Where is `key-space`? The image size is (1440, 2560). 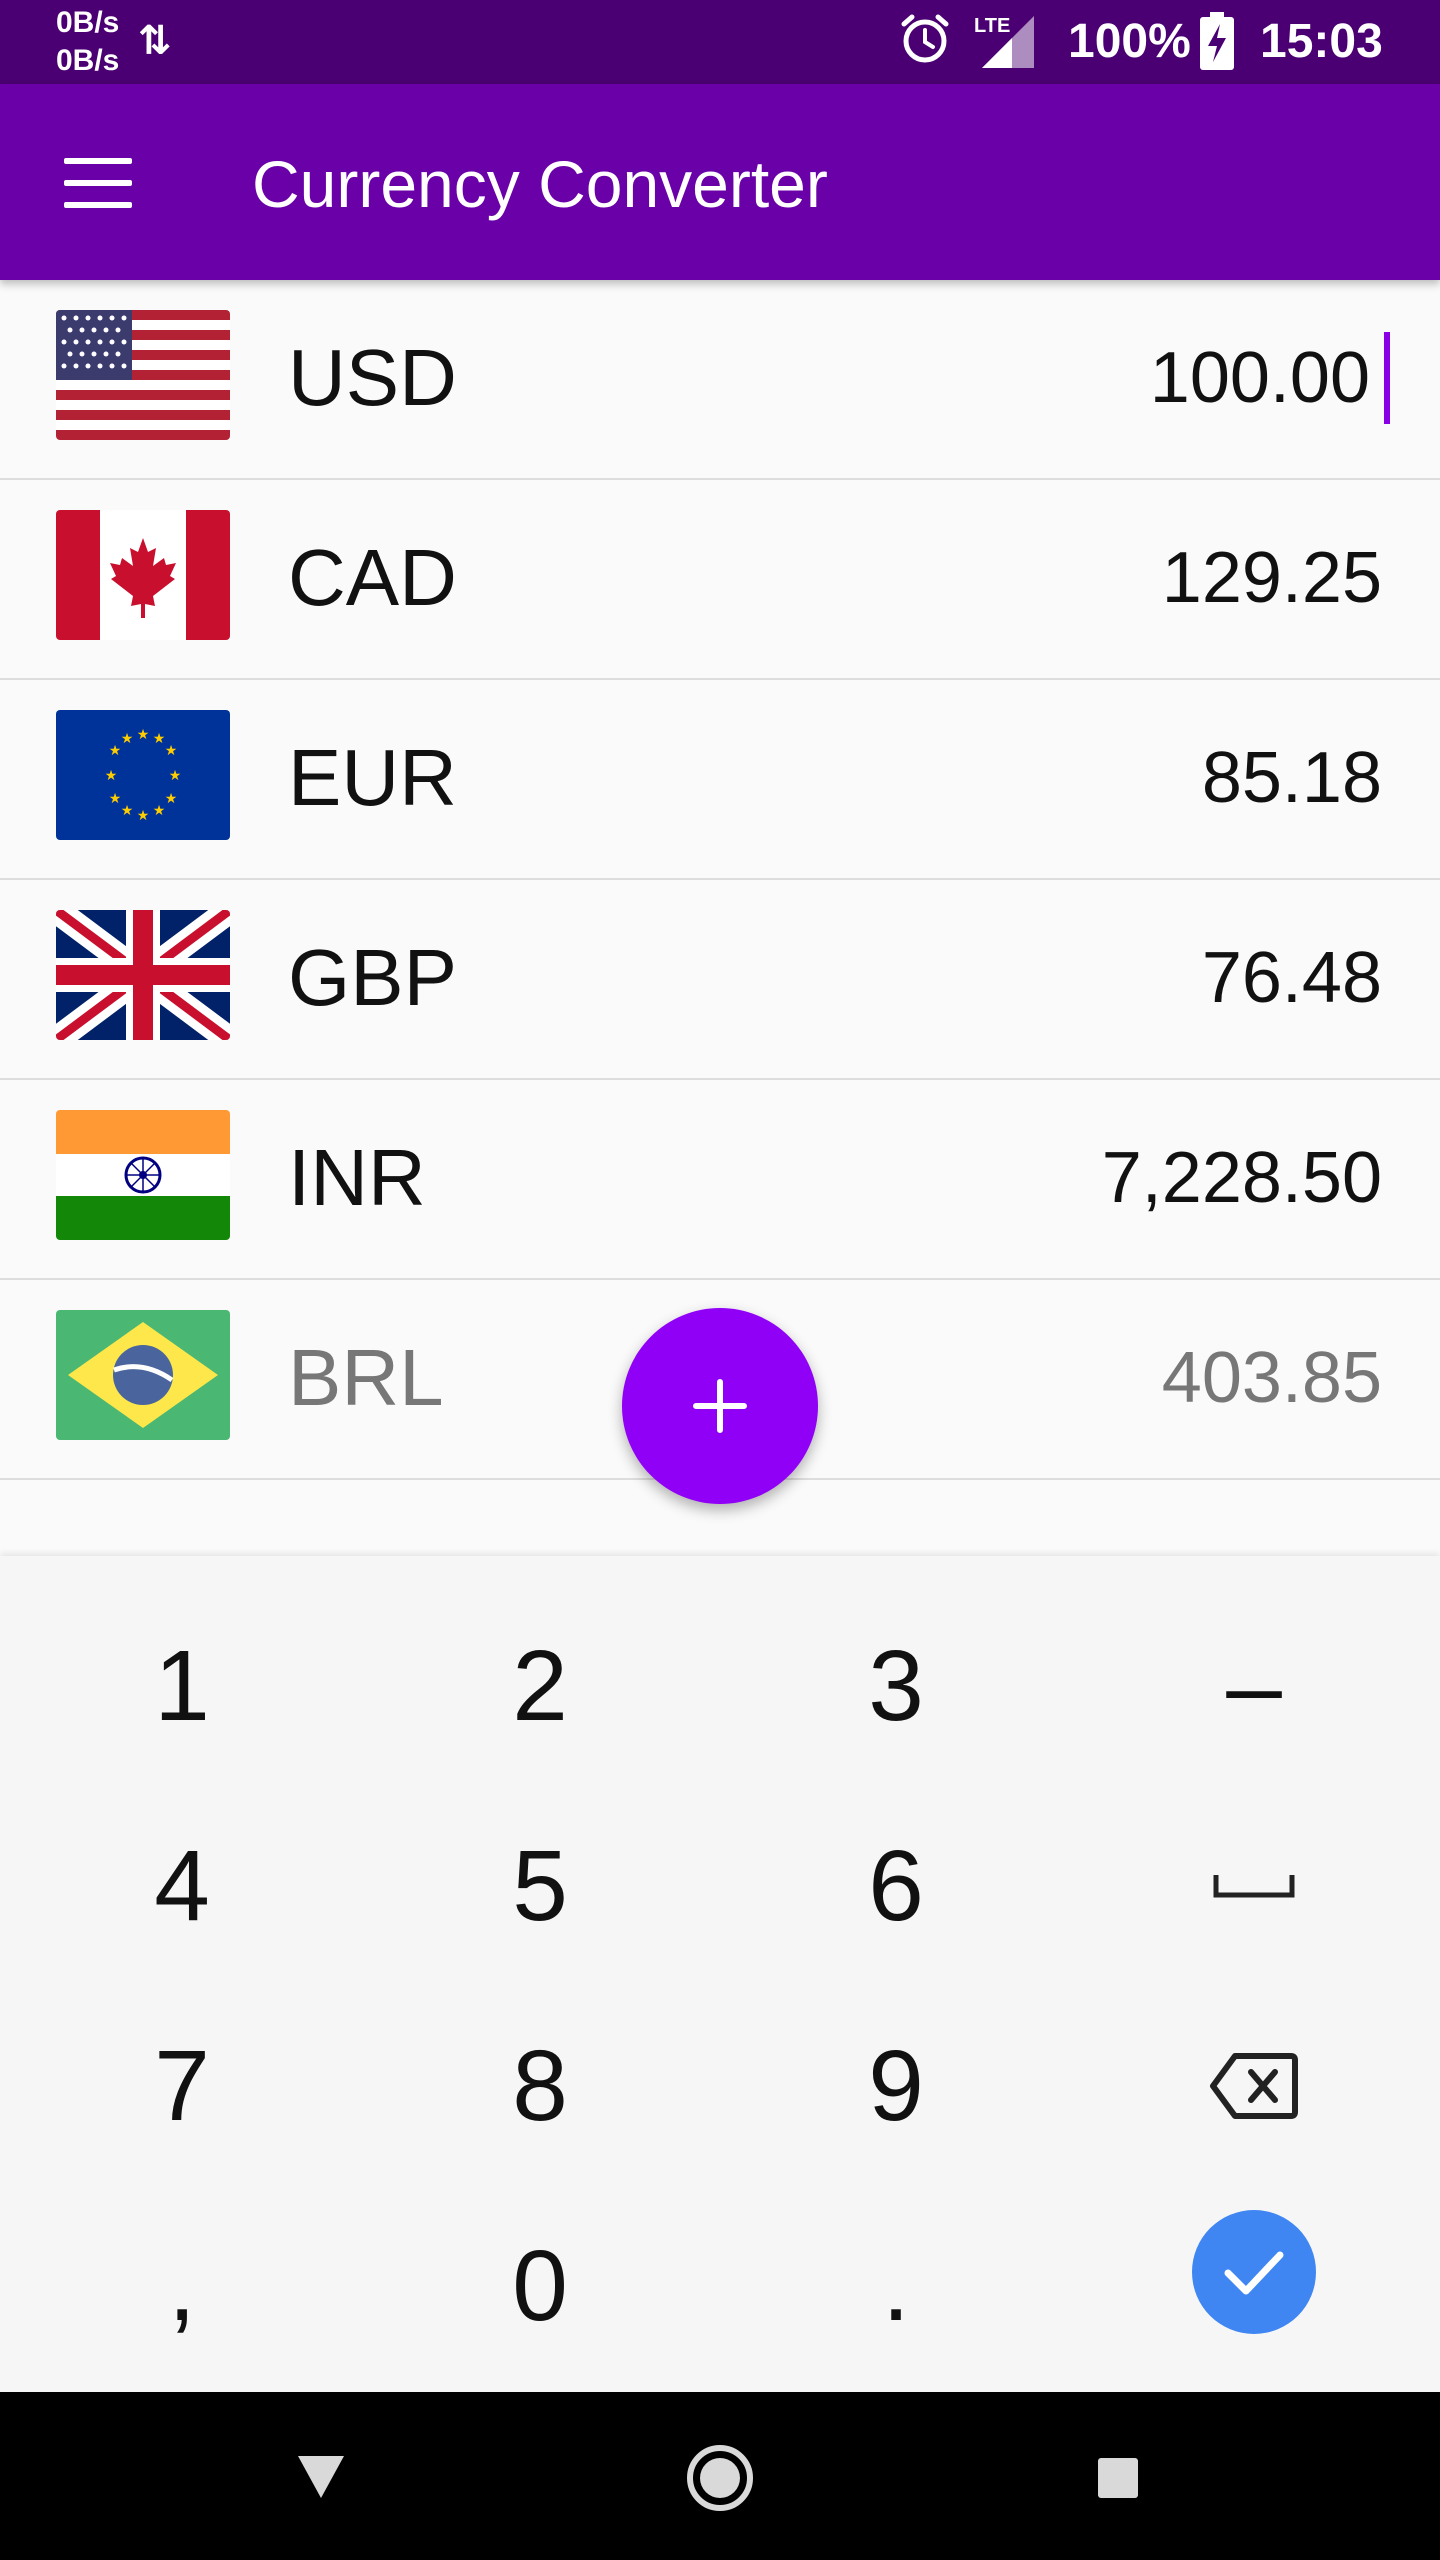 key-space is located at coordinates (1254, 1886).